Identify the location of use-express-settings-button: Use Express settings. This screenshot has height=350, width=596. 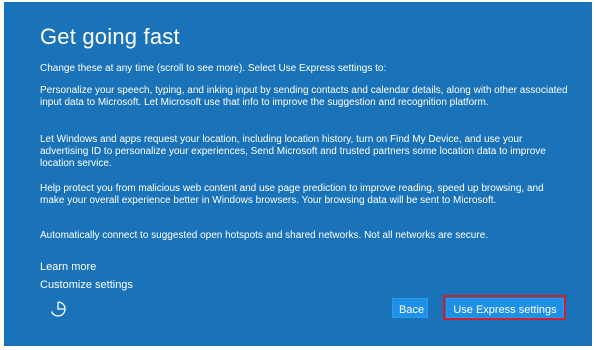
(505, 308).